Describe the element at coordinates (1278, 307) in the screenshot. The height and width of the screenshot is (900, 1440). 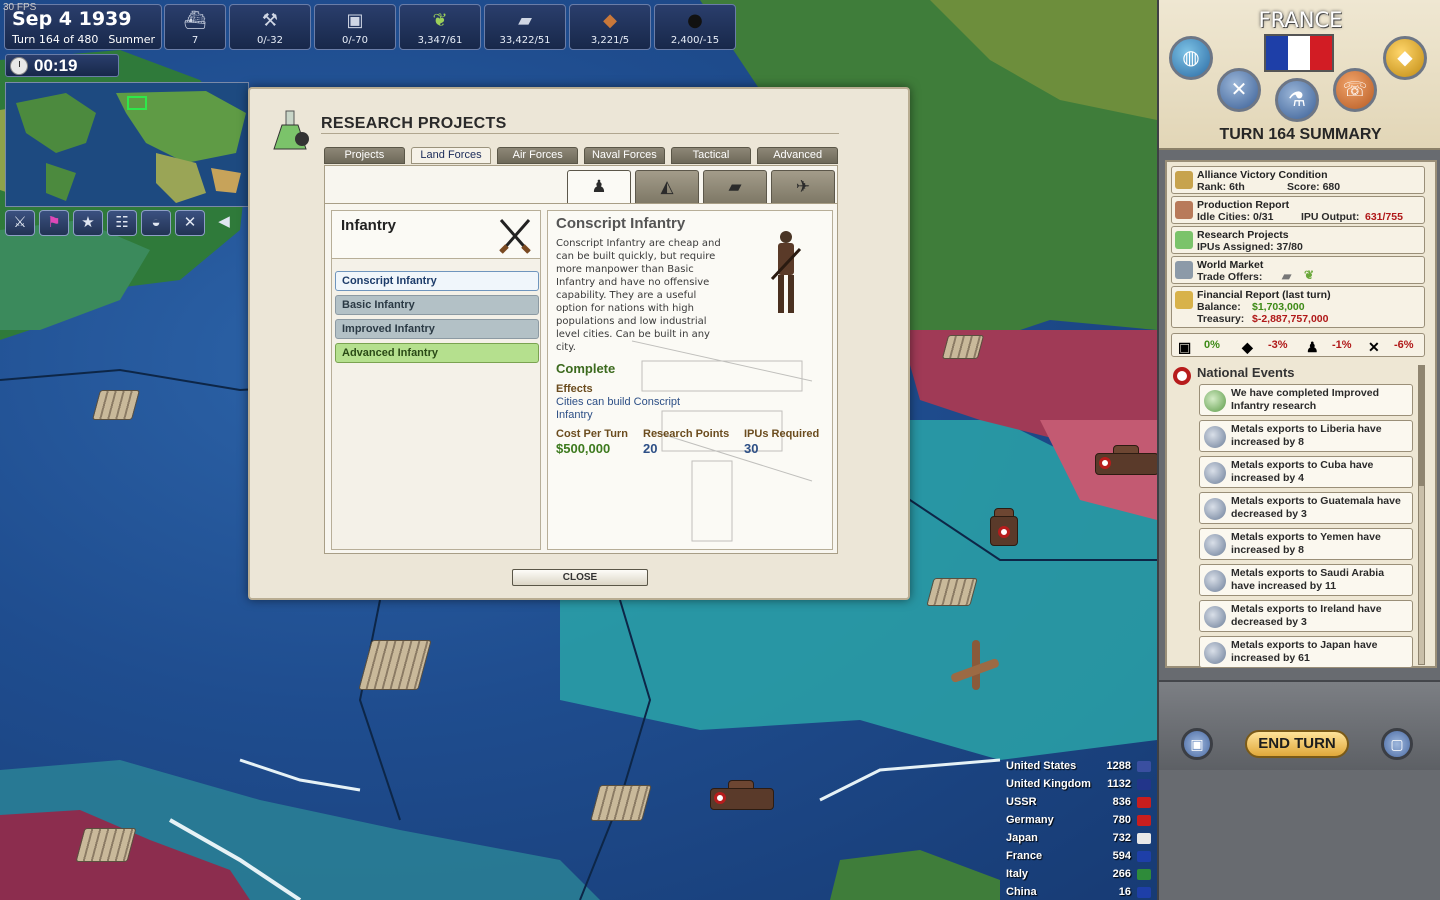
I see `balance-value: $1,703,000` at that location.